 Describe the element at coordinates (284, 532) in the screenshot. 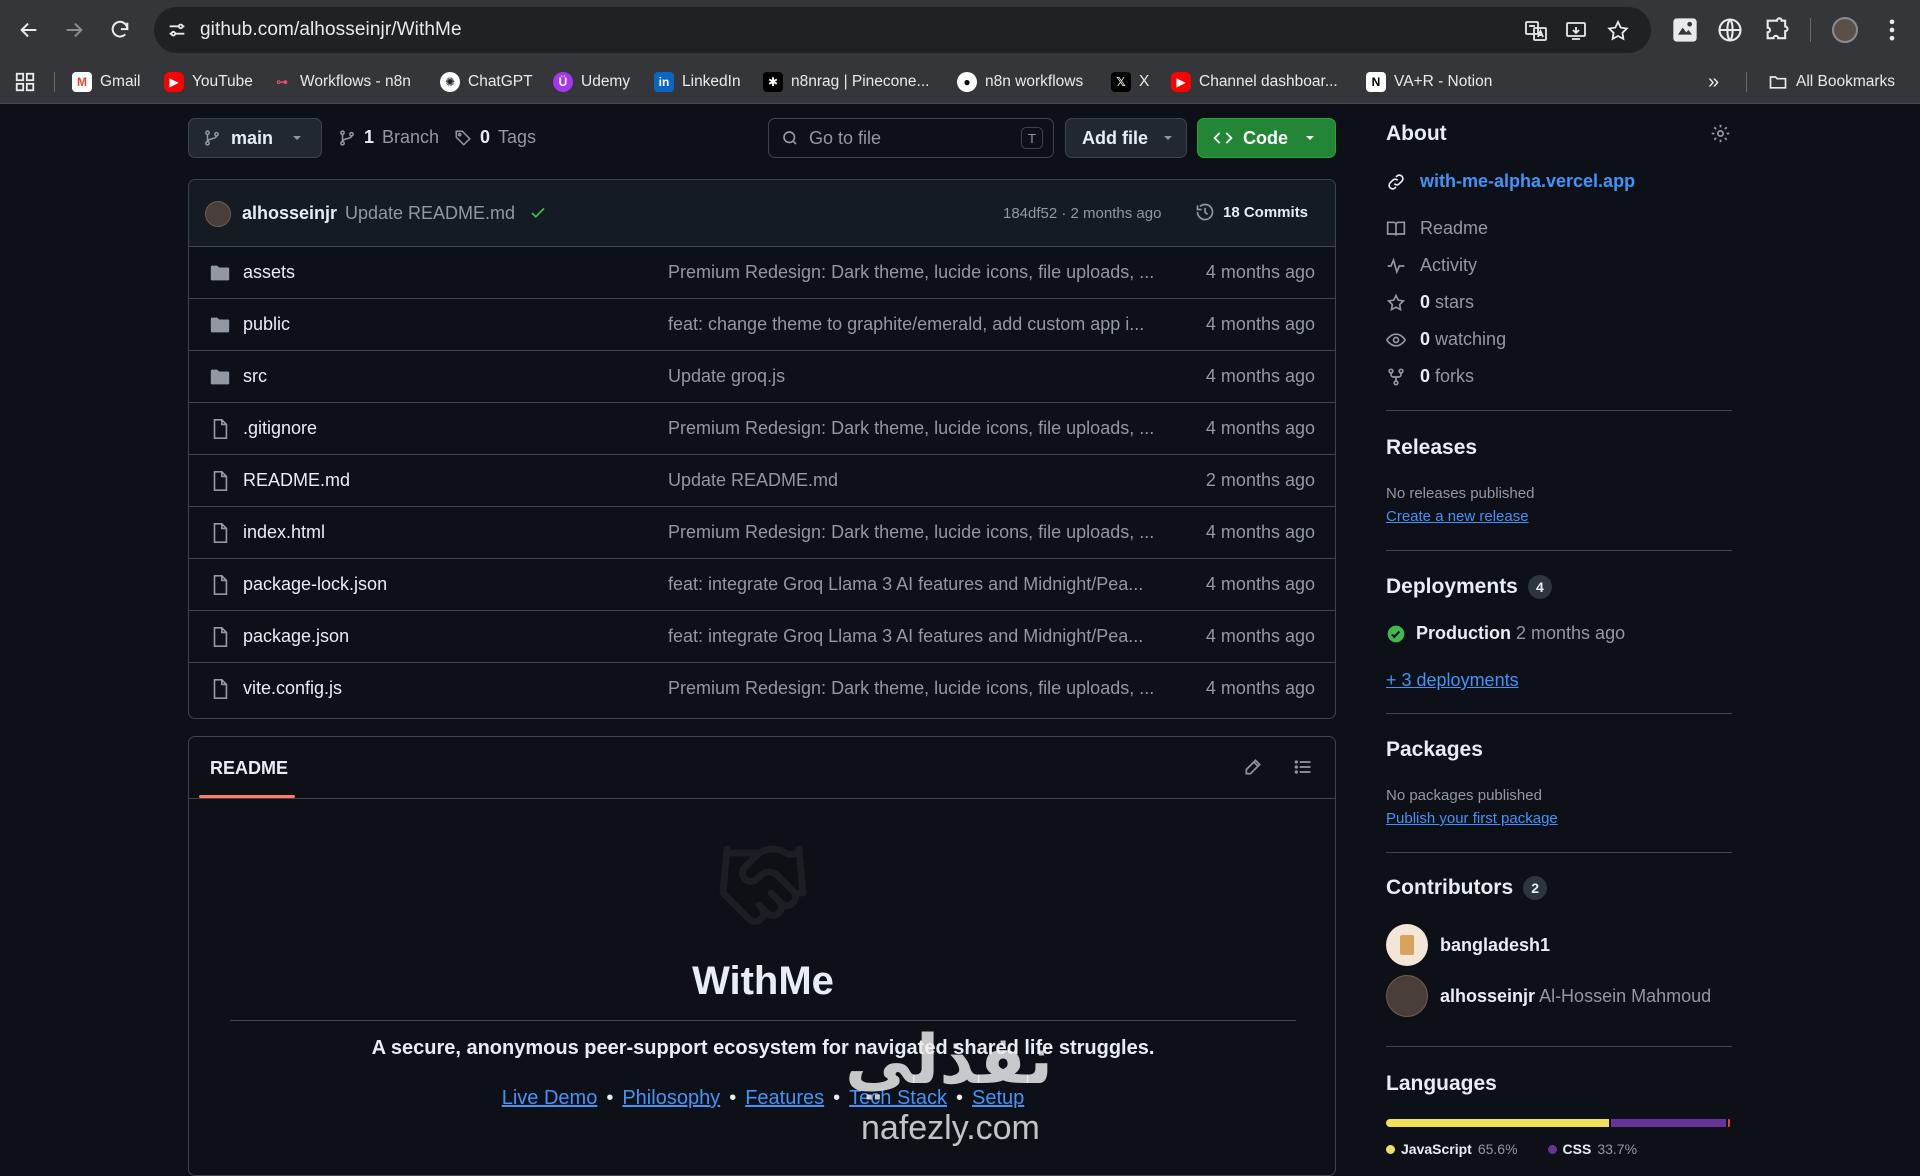

I see `file-name-link: index.html` at that location.